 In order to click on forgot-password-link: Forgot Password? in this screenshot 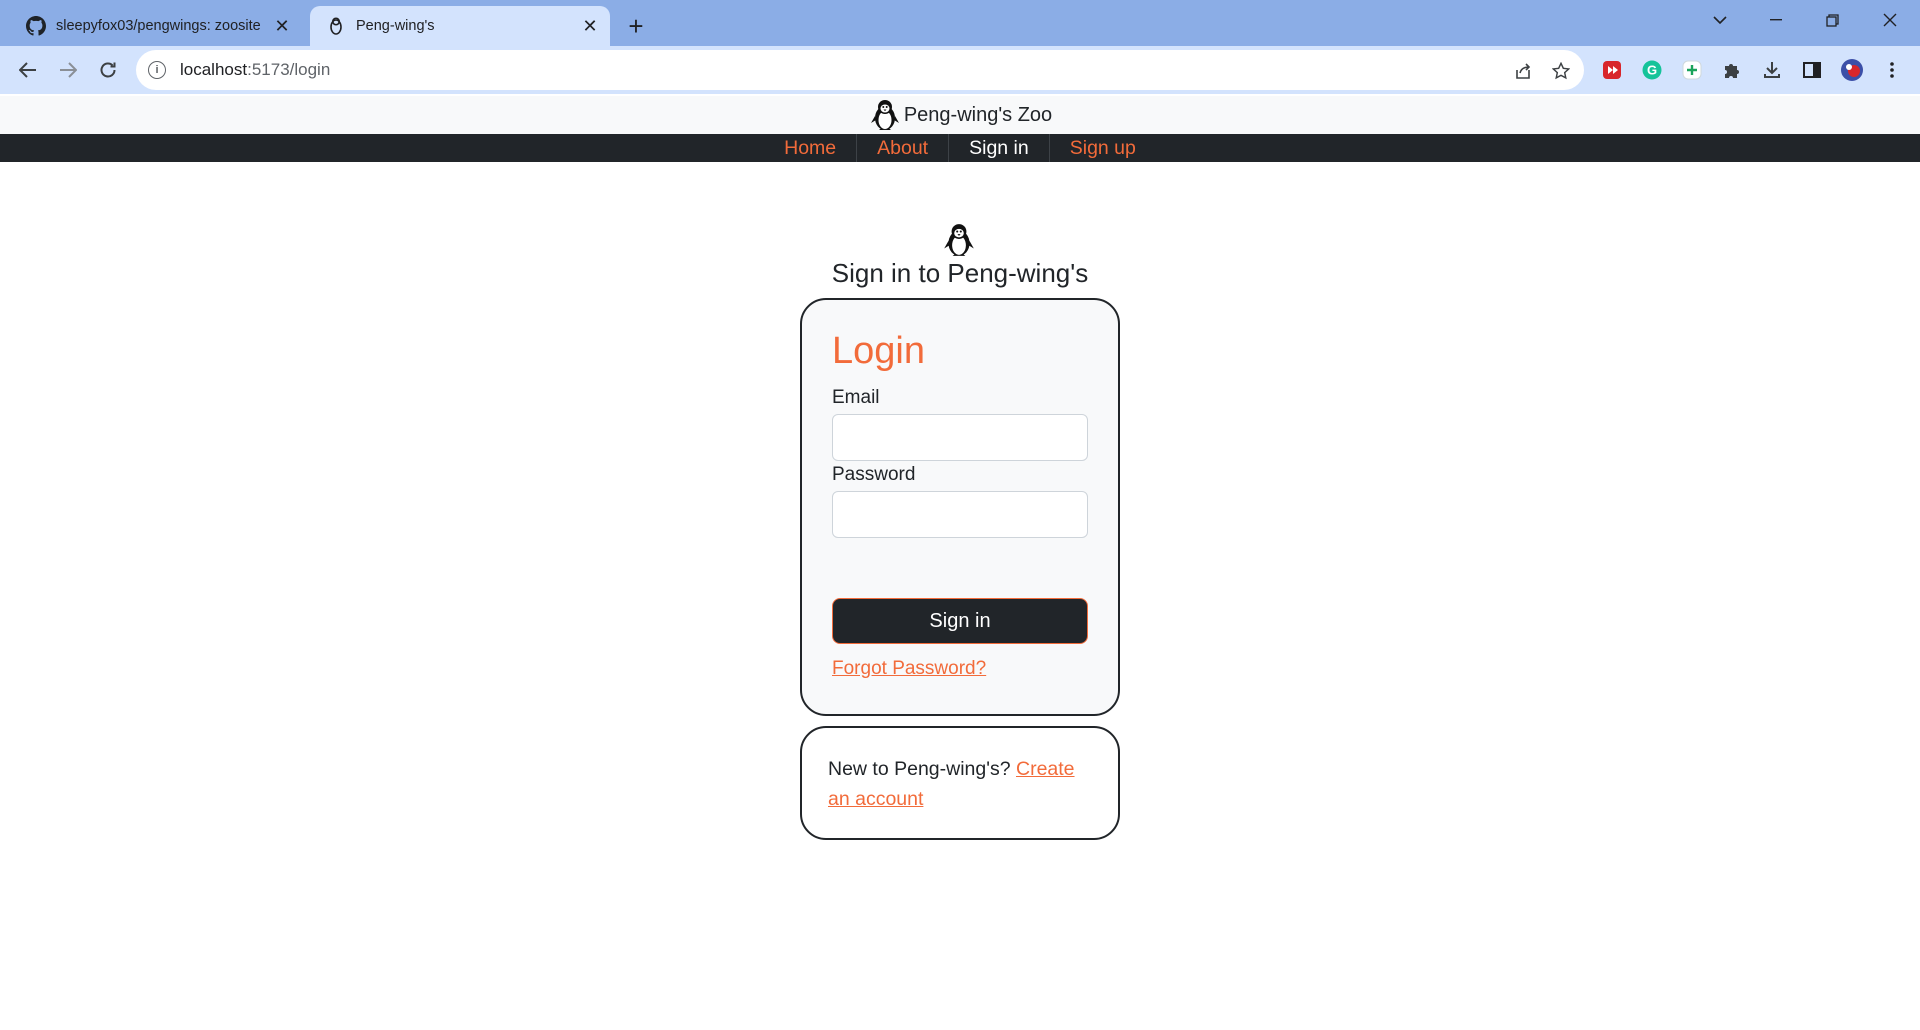, I will do `click(909, 669)`.